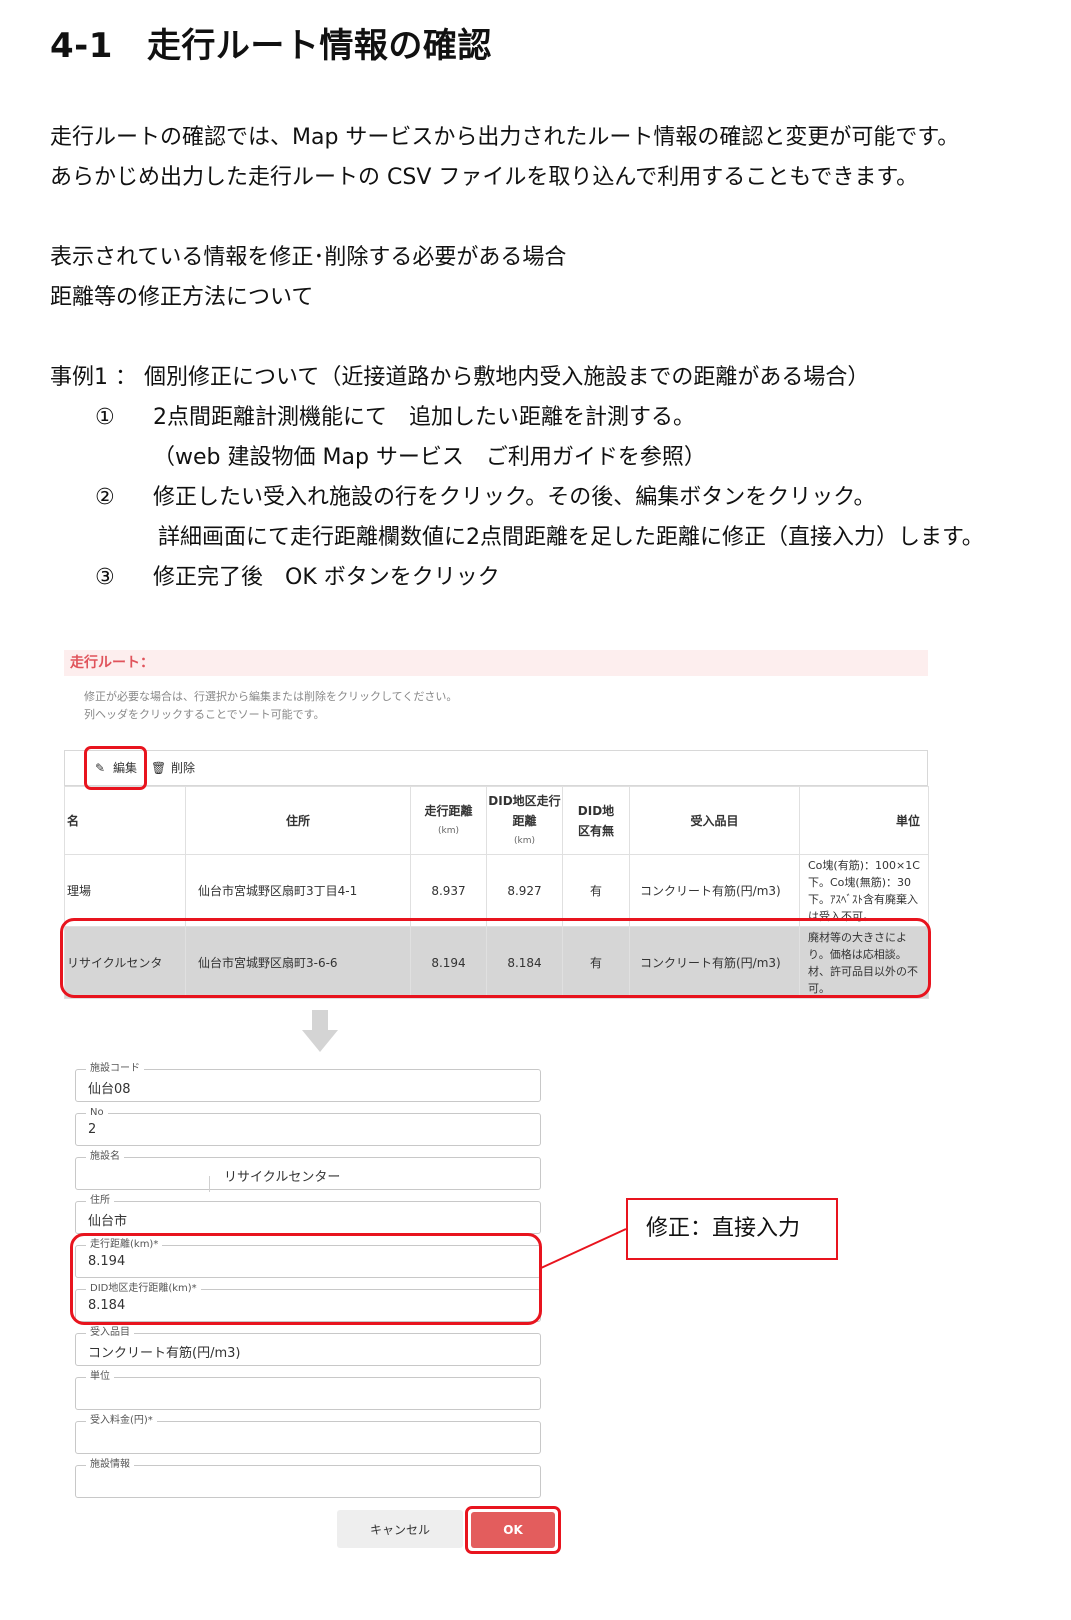 The width and height of the screenshot is (1071, 1620). Describe the element at coordinates (204, 714) in the screenshot. I see `route-note-line-2: 列ヘッダをクリックすることでソート可能です。` at that location.